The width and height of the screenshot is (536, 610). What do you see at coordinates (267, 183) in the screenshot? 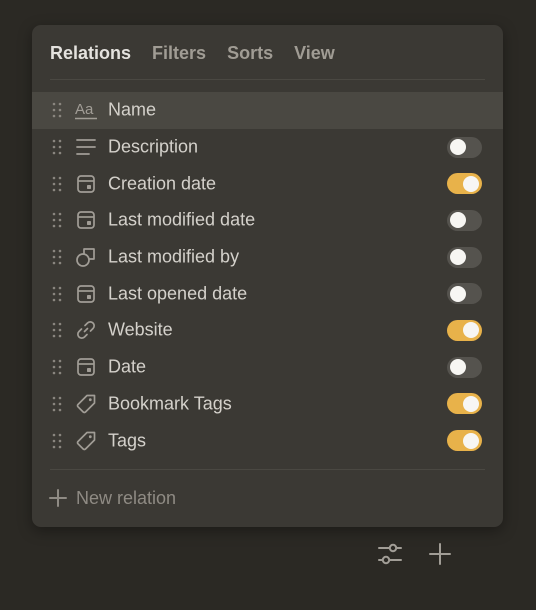
I see `relation-row-creation-date: Creation date` at bounding box center [267, 183].